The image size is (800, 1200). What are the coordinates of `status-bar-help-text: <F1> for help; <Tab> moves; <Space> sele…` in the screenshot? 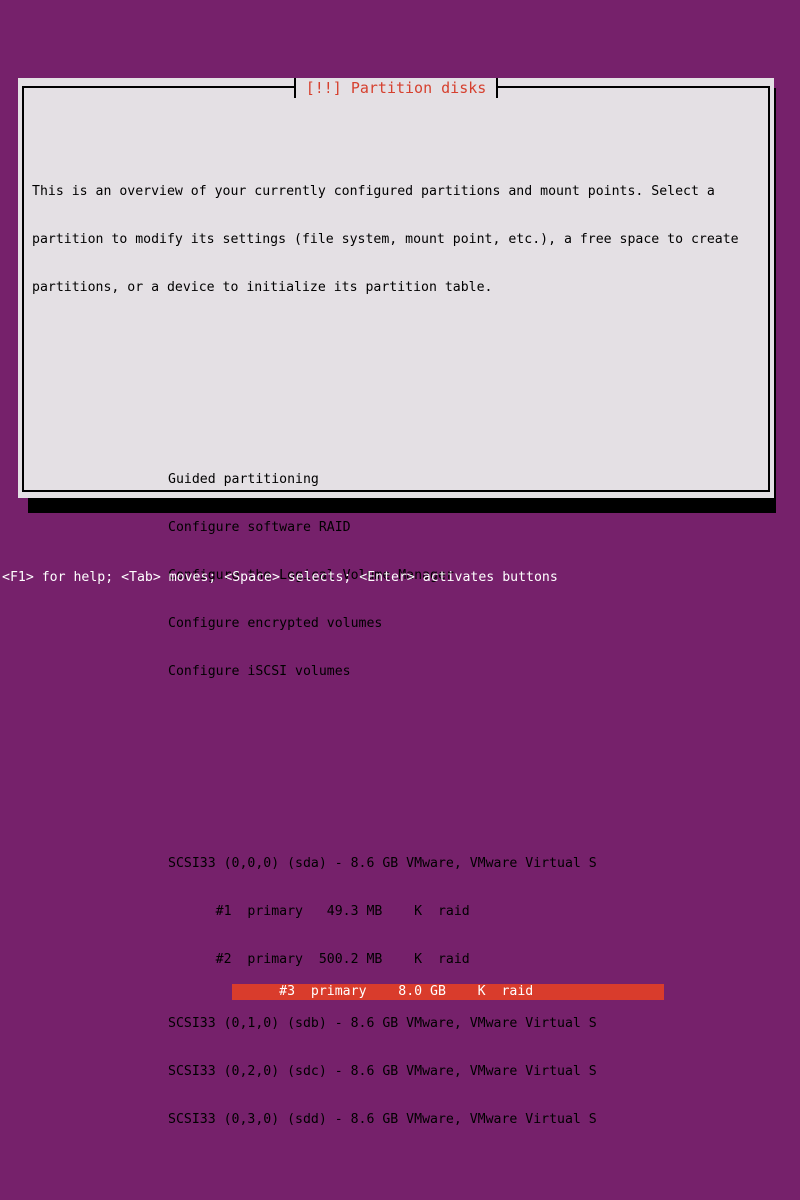 It's located at (280, 577).